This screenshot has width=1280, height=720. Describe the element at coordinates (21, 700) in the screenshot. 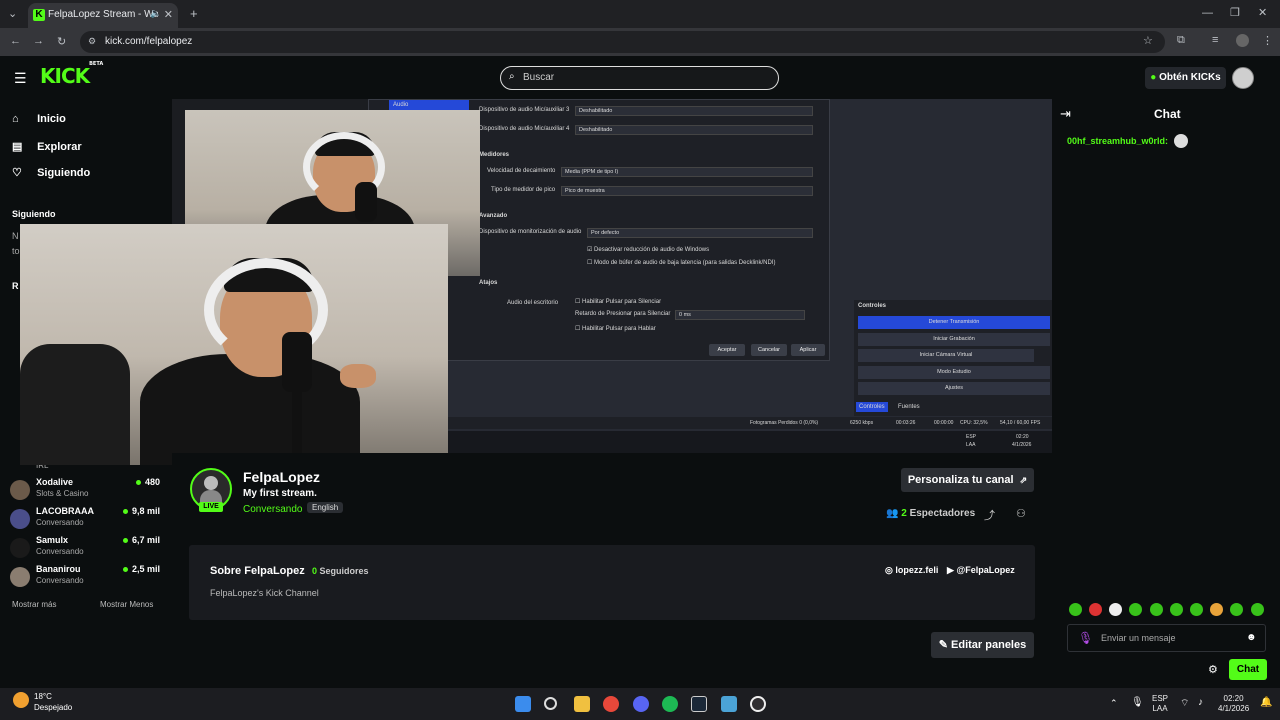

I see `weather-icon` at that location.